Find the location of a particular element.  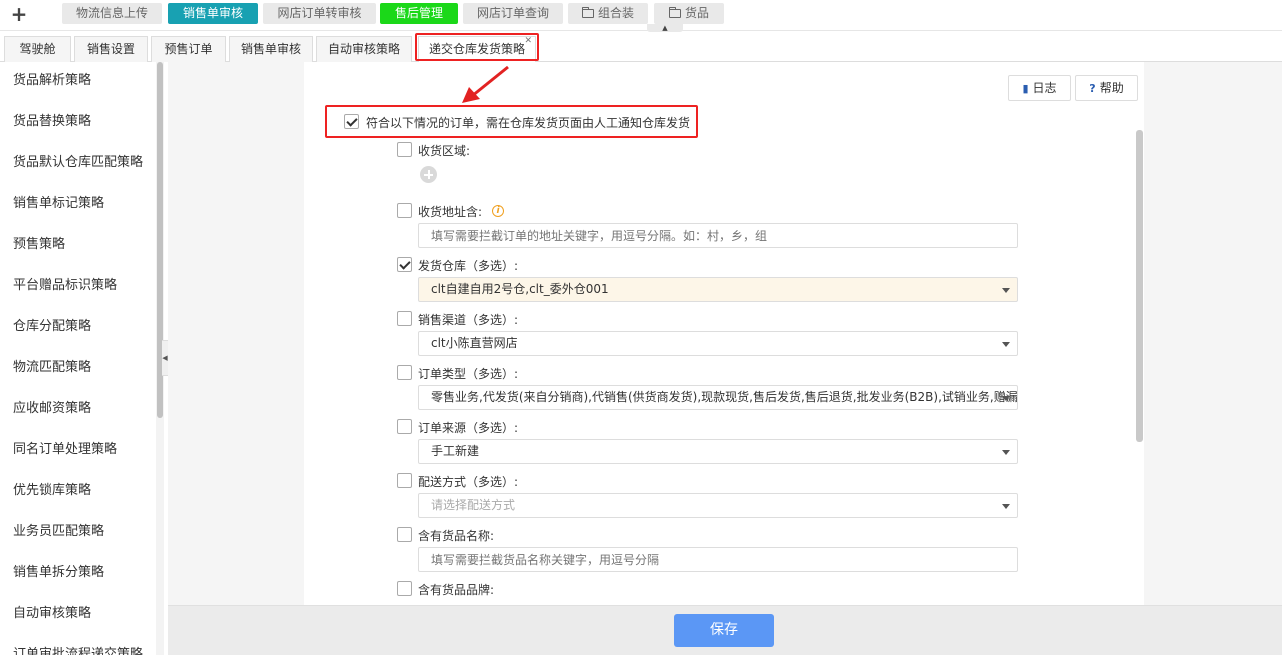

top-tab-bundle: 组合装 is located at coordinates (608, 13).